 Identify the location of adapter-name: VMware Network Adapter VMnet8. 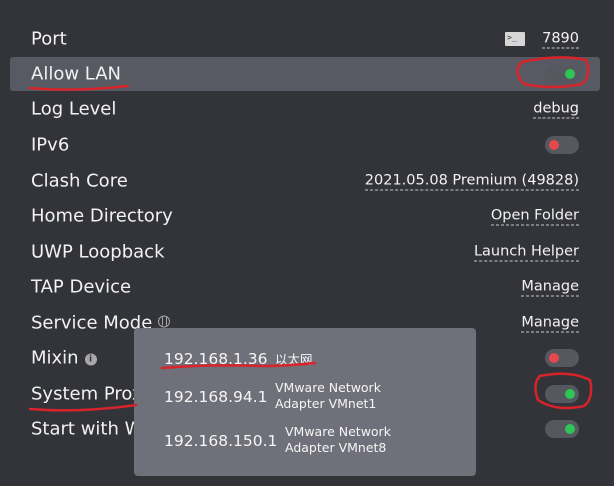
(355, 440).